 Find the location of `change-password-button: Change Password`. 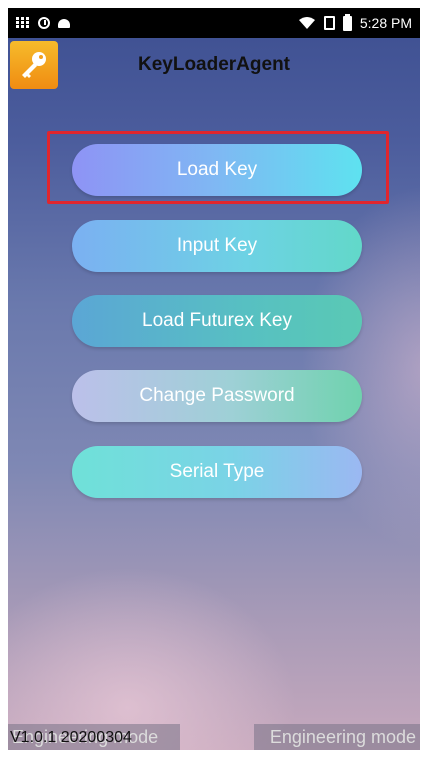

change-password-button: Change Password is located at coordinates (217, 396).